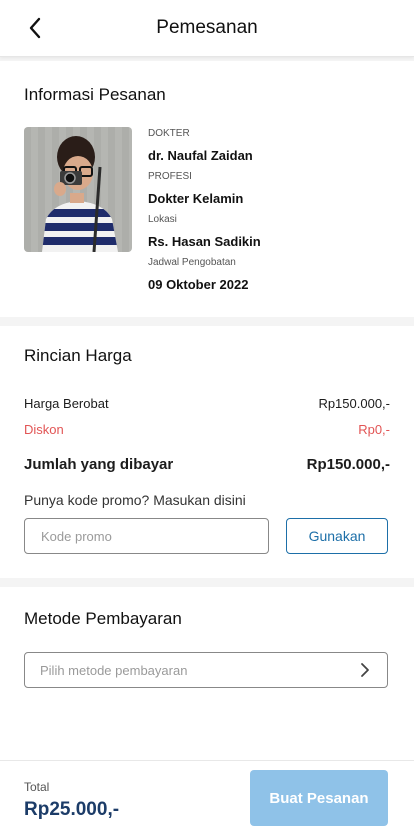  Describe the element at coordinates (78, 189) in the screenshot. I see `doctor-photo` at that location.